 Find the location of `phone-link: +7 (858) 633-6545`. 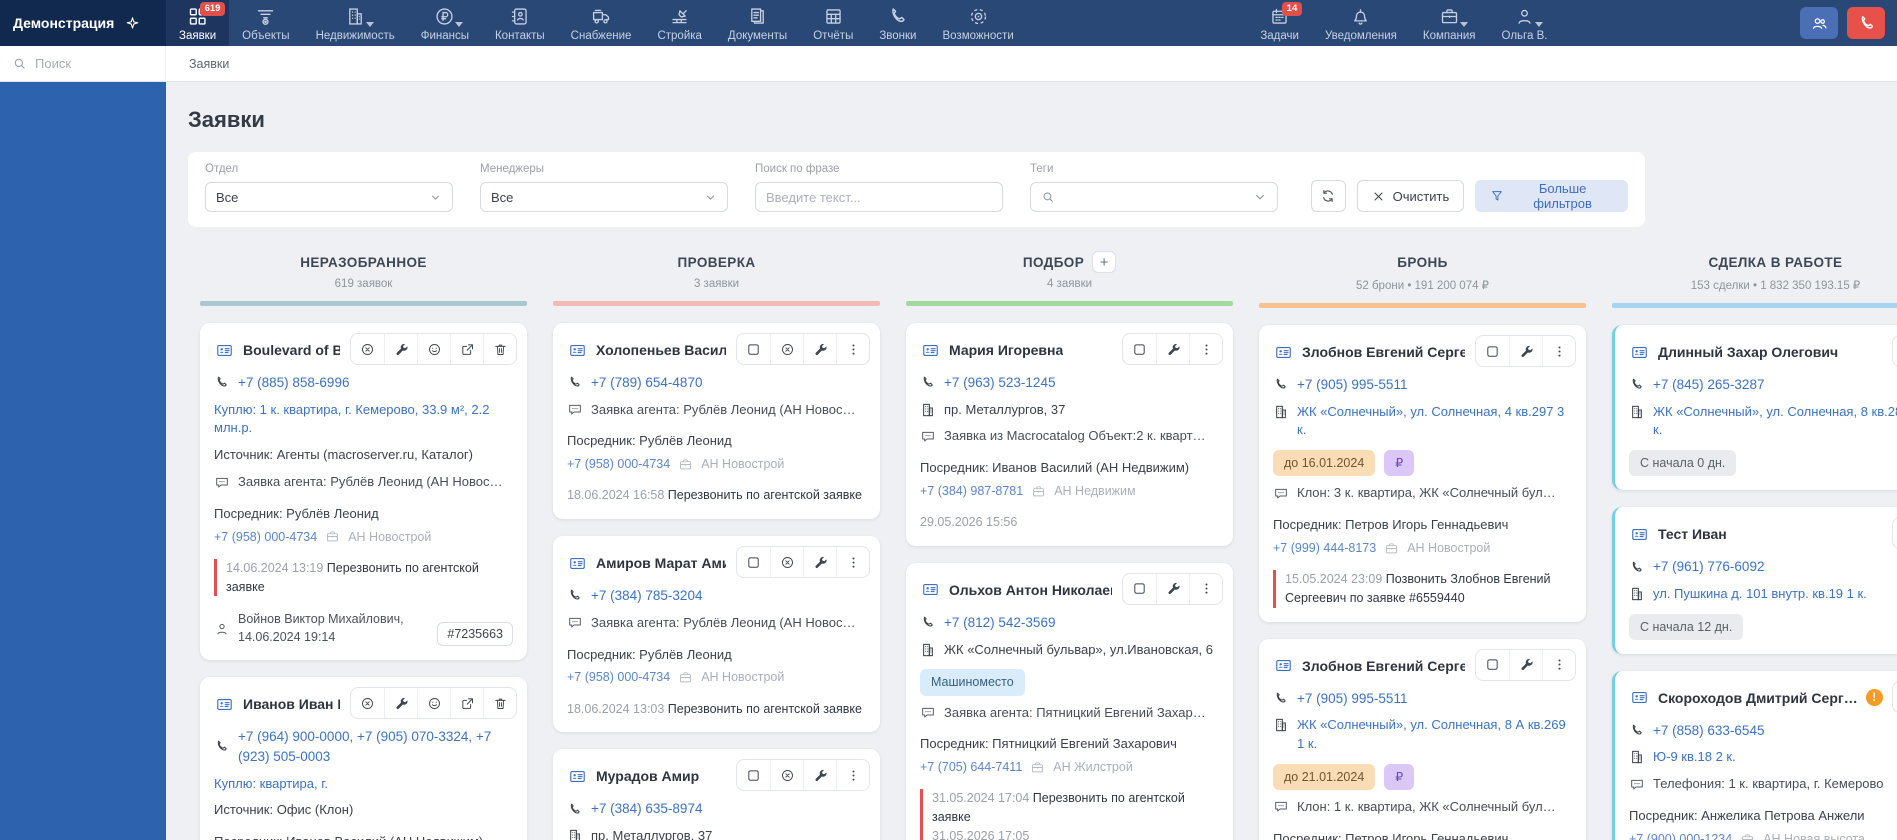

phone-link: +7 (858) 633-6545 is located at coordinates (1708, 731).